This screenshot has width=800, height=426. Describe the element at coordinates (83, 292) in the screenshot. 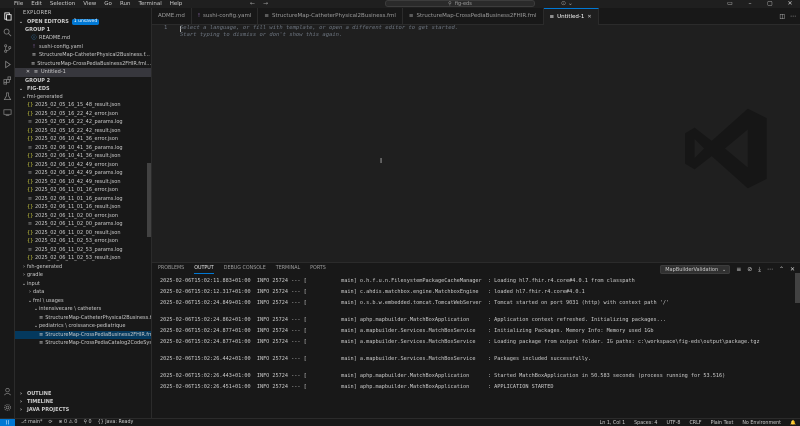

I see `folder-data: › data` at that location.